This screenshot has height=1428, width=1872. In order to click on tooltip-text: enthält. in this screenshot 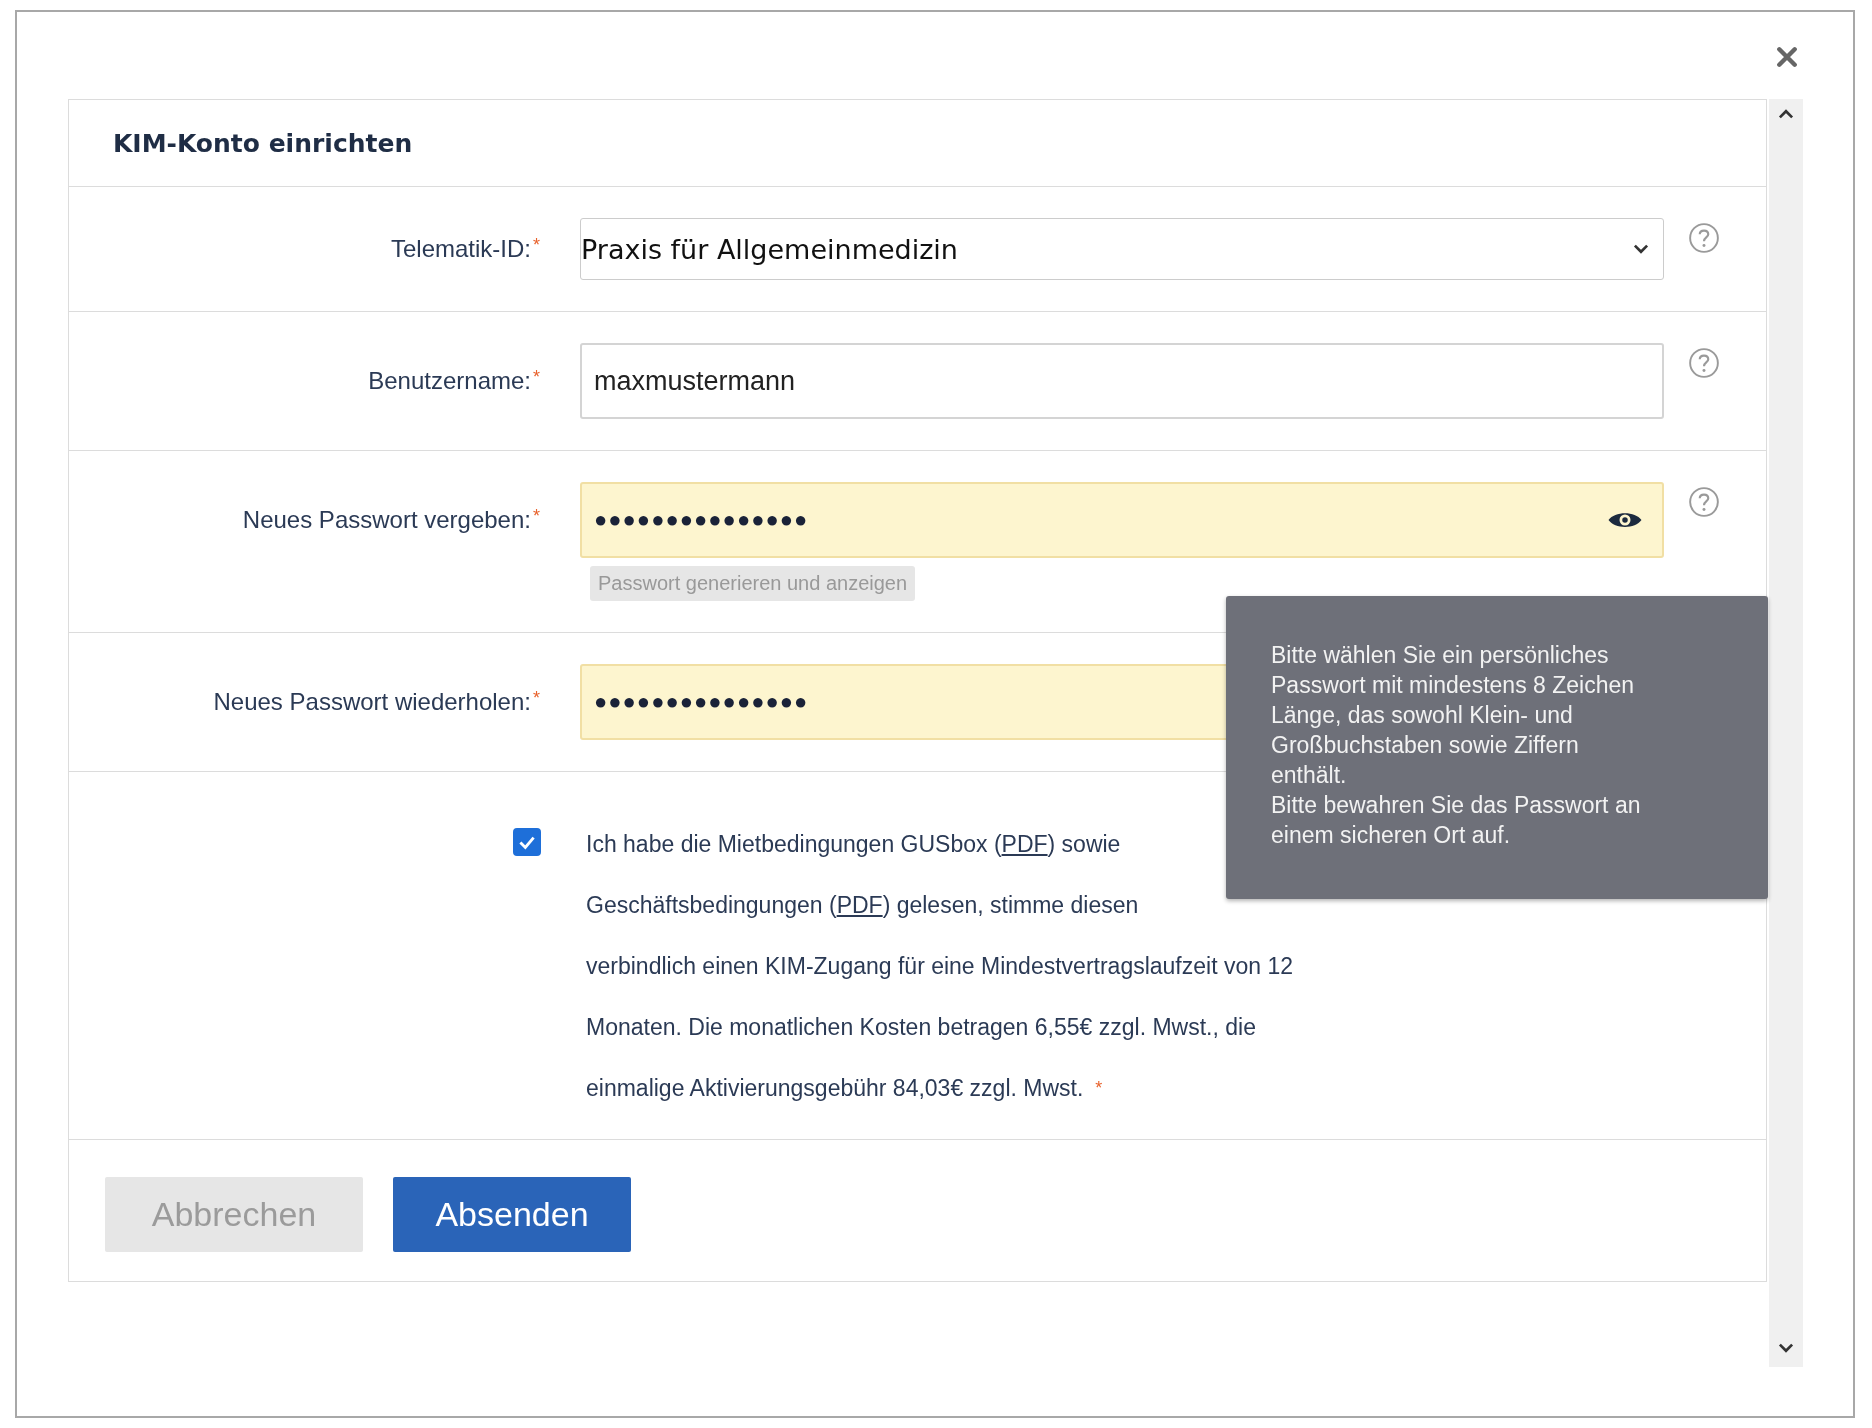, I will do `click(1309, 775)`.